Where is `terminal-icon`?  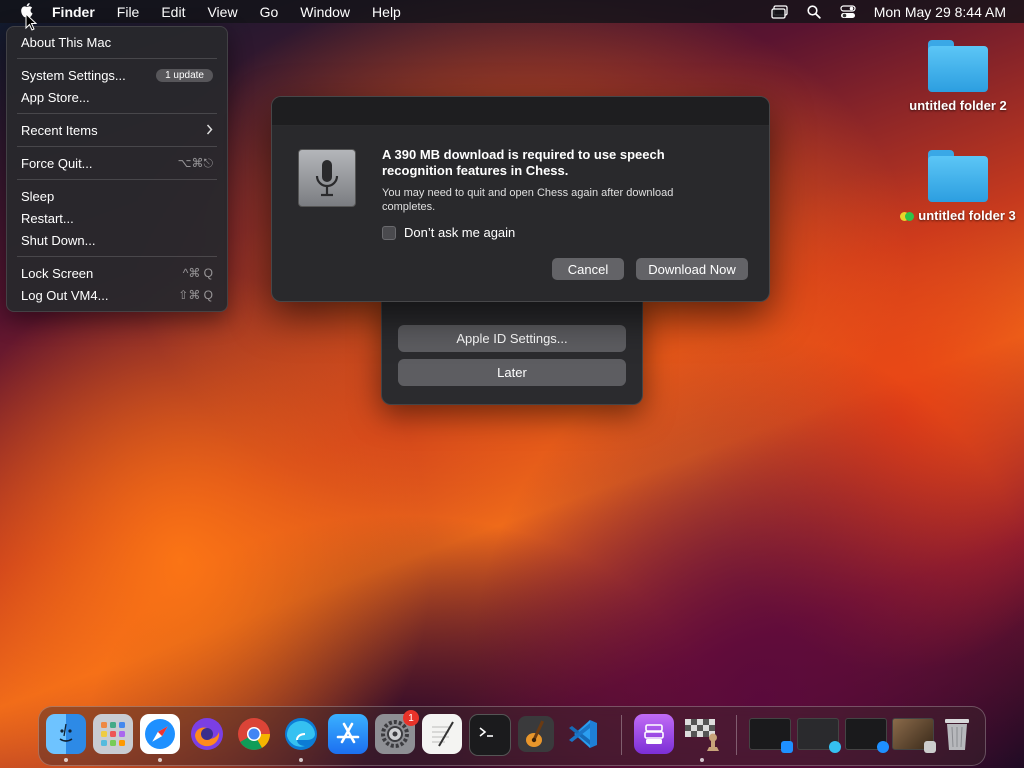 terminal-icon is located at coordinates (490, 735).